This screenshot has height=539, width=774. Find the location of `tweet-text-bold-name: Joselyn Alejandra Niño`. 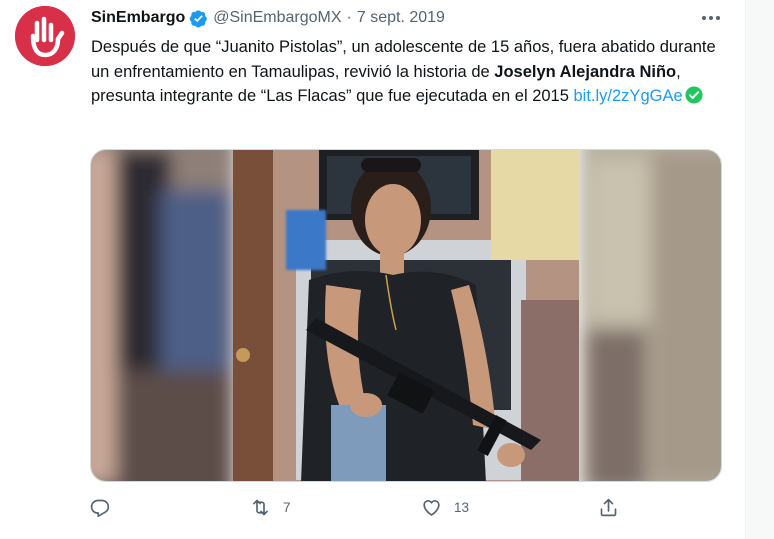

tweet-text-bold-name: Joselyn Alejandra Niño is located at coordinates (585, 71).